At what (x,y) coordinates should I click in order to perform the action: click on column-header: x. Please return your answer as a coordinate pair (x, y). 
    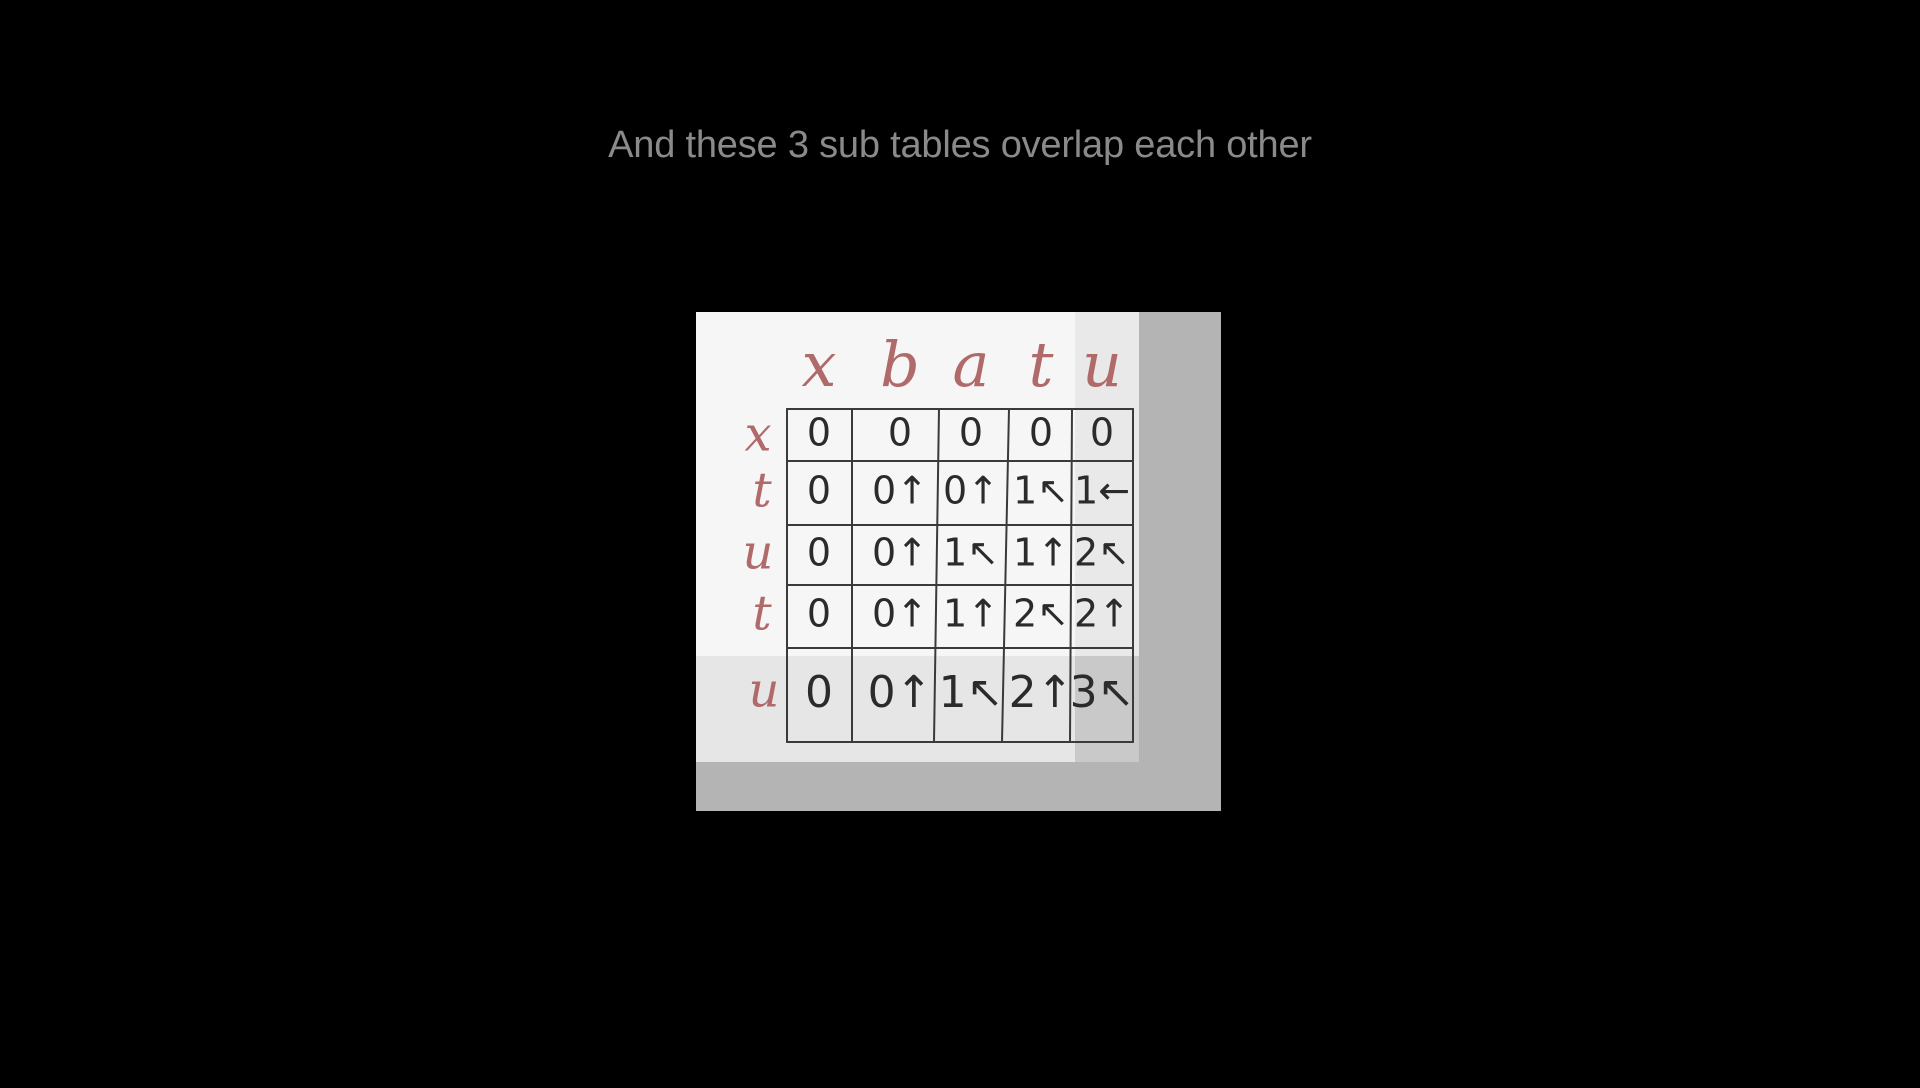
    Looking at the image, I should click on (819, 364).